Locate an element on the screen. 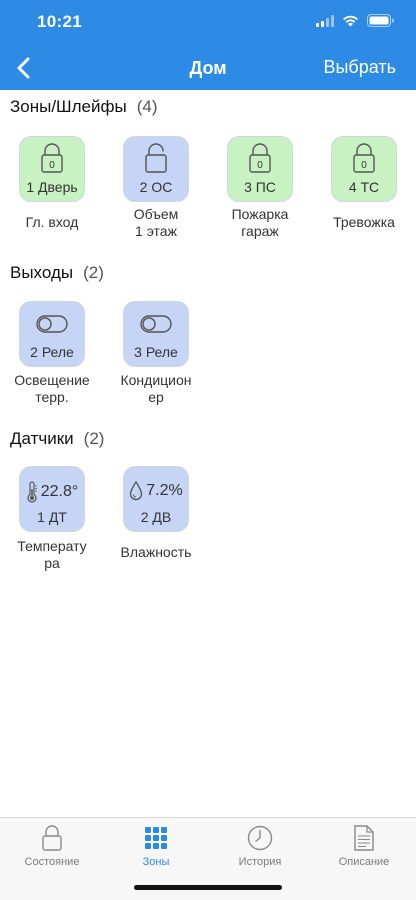 The height and width of the screenshot is (900, 416). tab-description-label: Описание is located at coordinates (364, 862).